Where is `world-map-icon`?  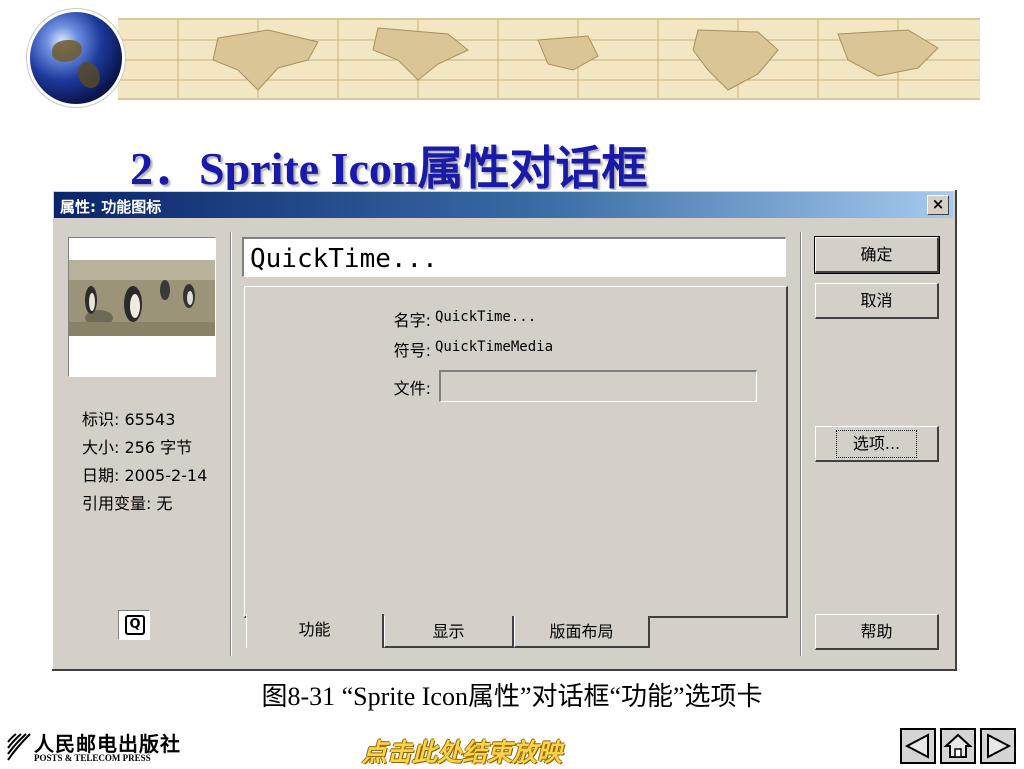 world-map-icon is located at coordinates (549, 59).